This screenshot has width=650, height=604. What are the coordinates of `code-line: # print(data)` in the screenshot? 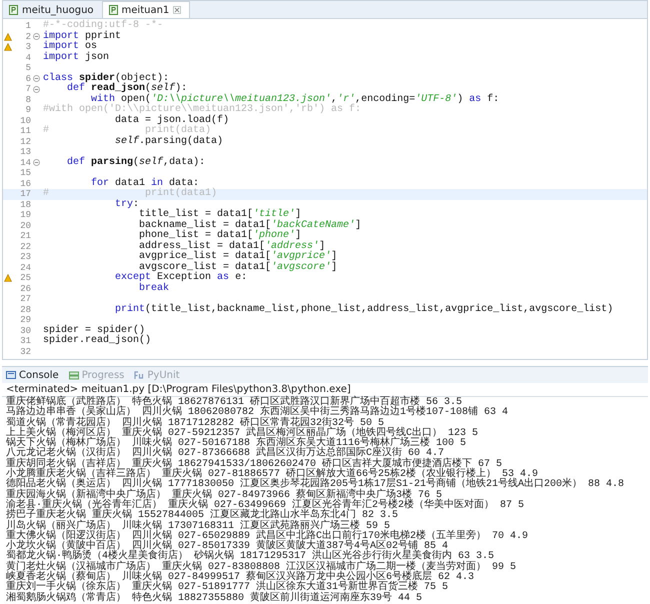 It's located at (127, 131).